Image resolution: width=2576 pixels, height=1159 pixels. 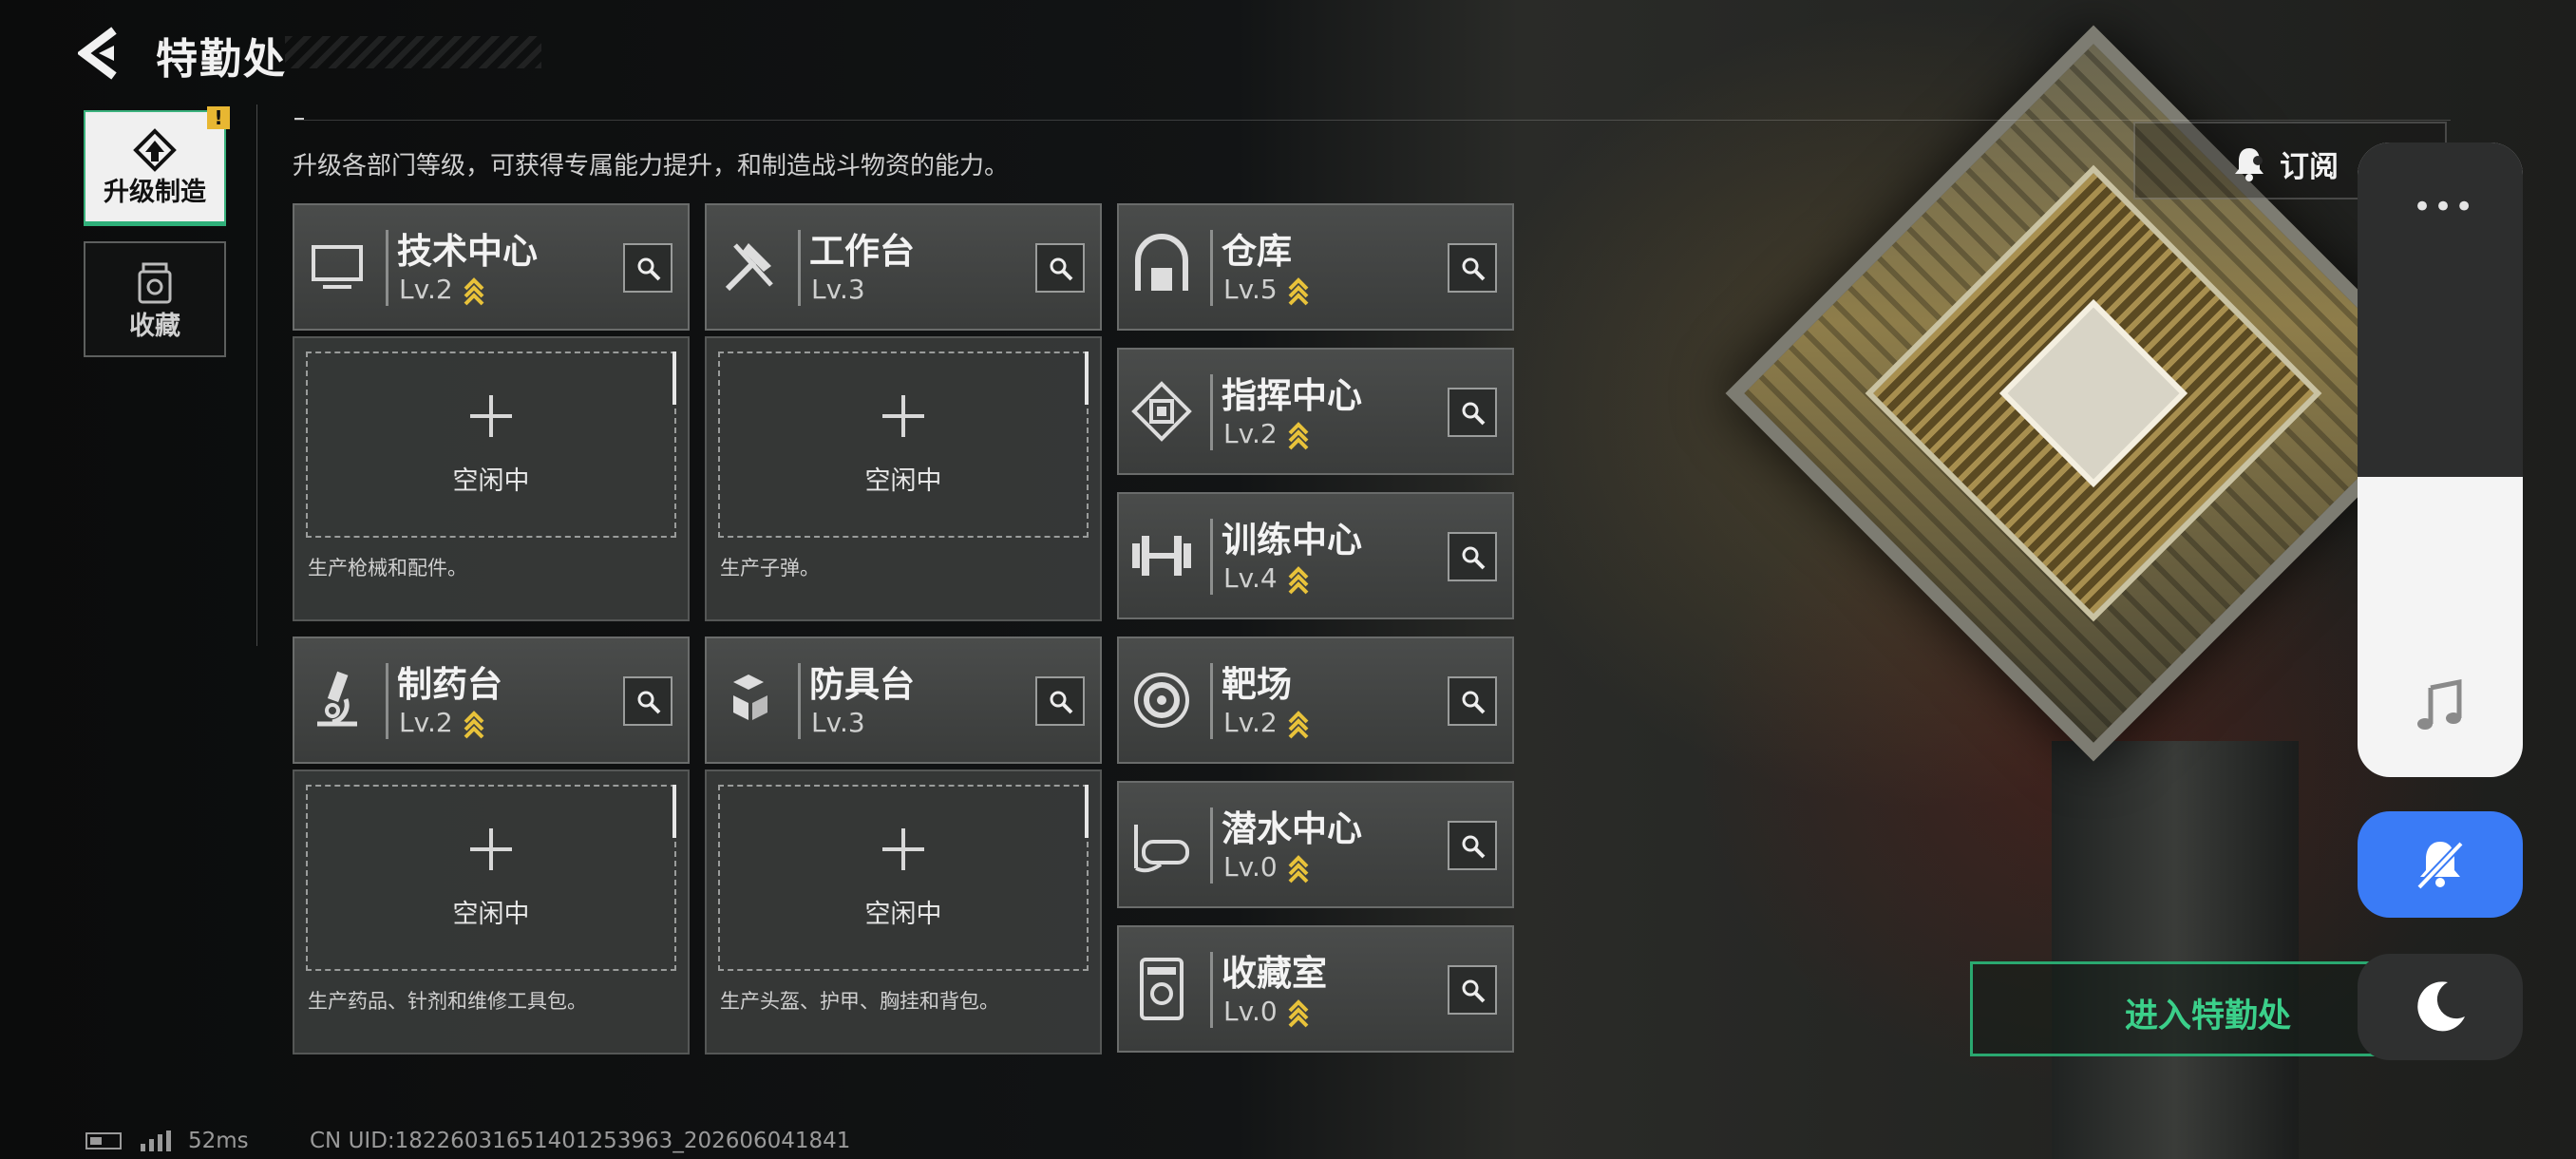 I want to click on production-panel: 空闲中生产子弹。, so click(x=903, y=478).